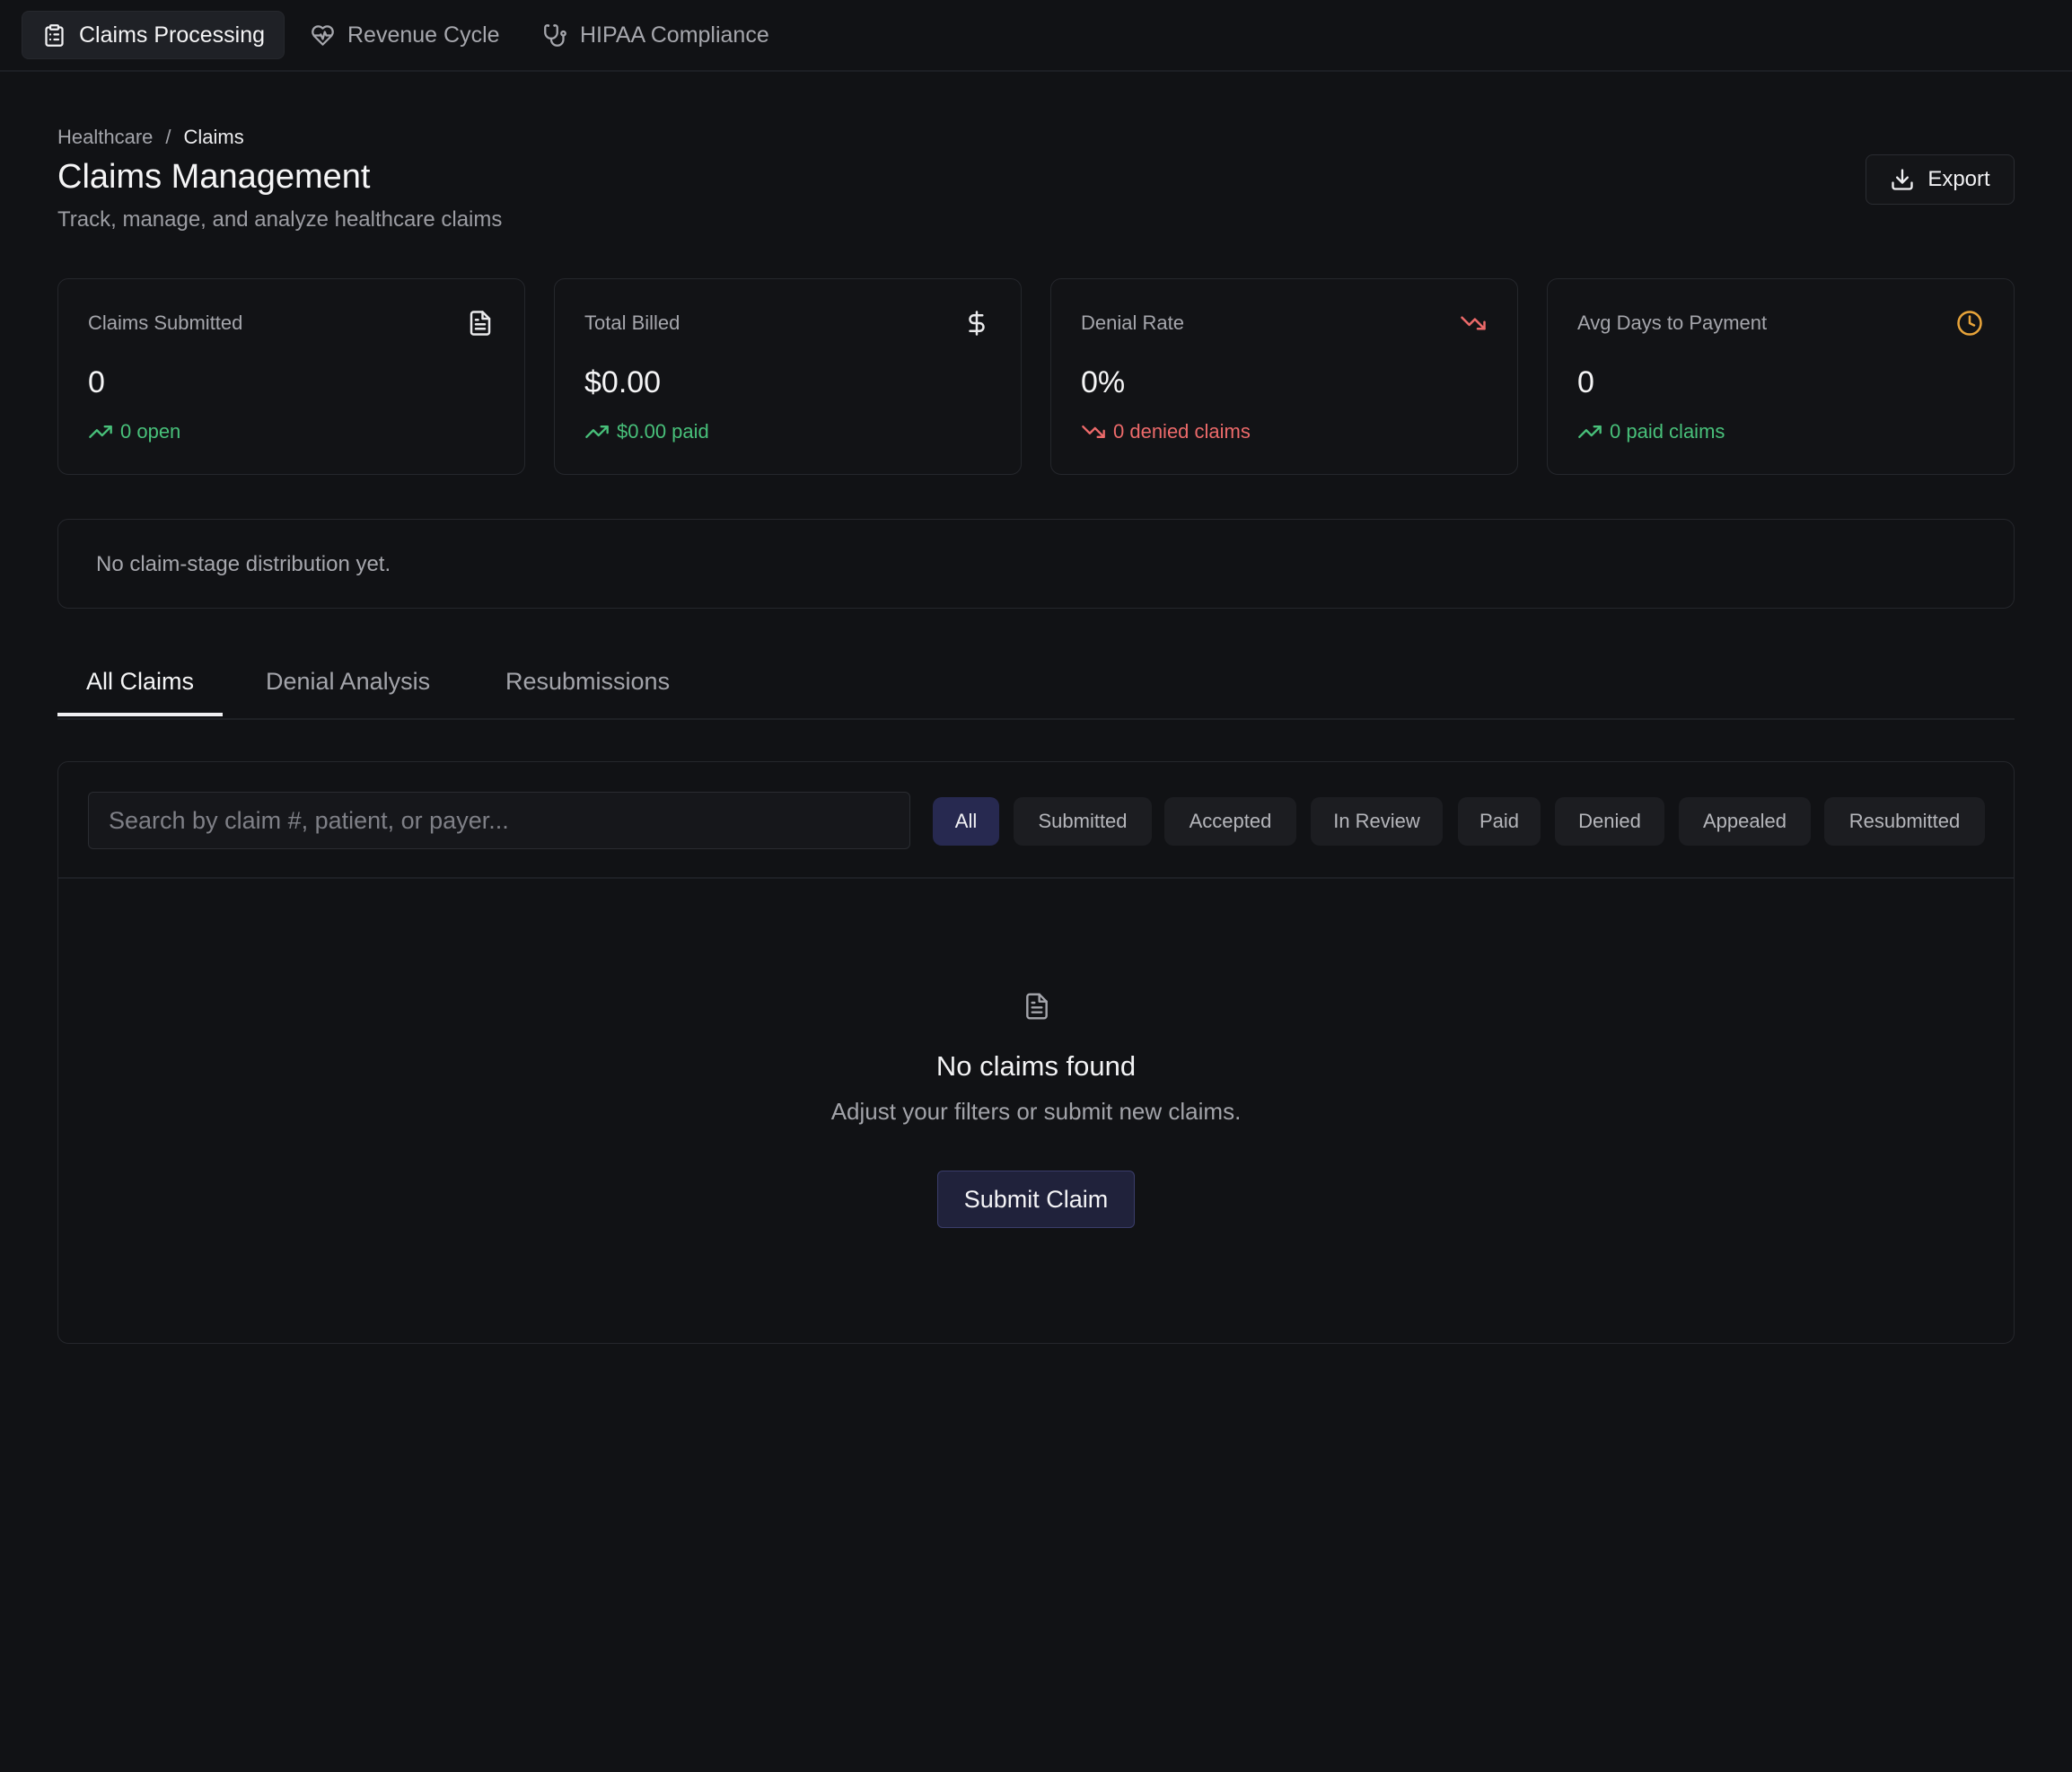  I want to click on nav-tab-revenue-cycle: Revenue Cycle, so click(405, 35).